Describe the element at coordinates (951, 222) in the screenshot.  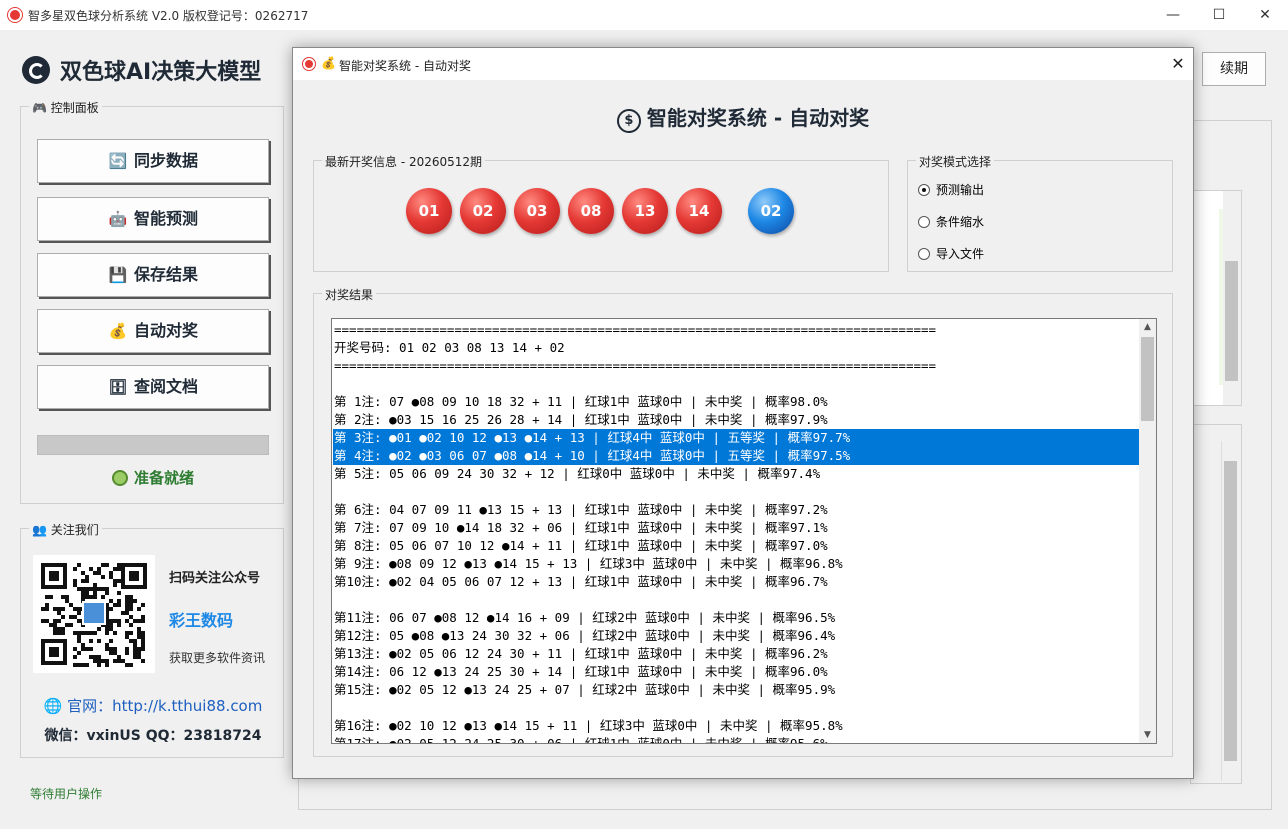
I see `mode-filter-radio: 条件缩水` at that location.